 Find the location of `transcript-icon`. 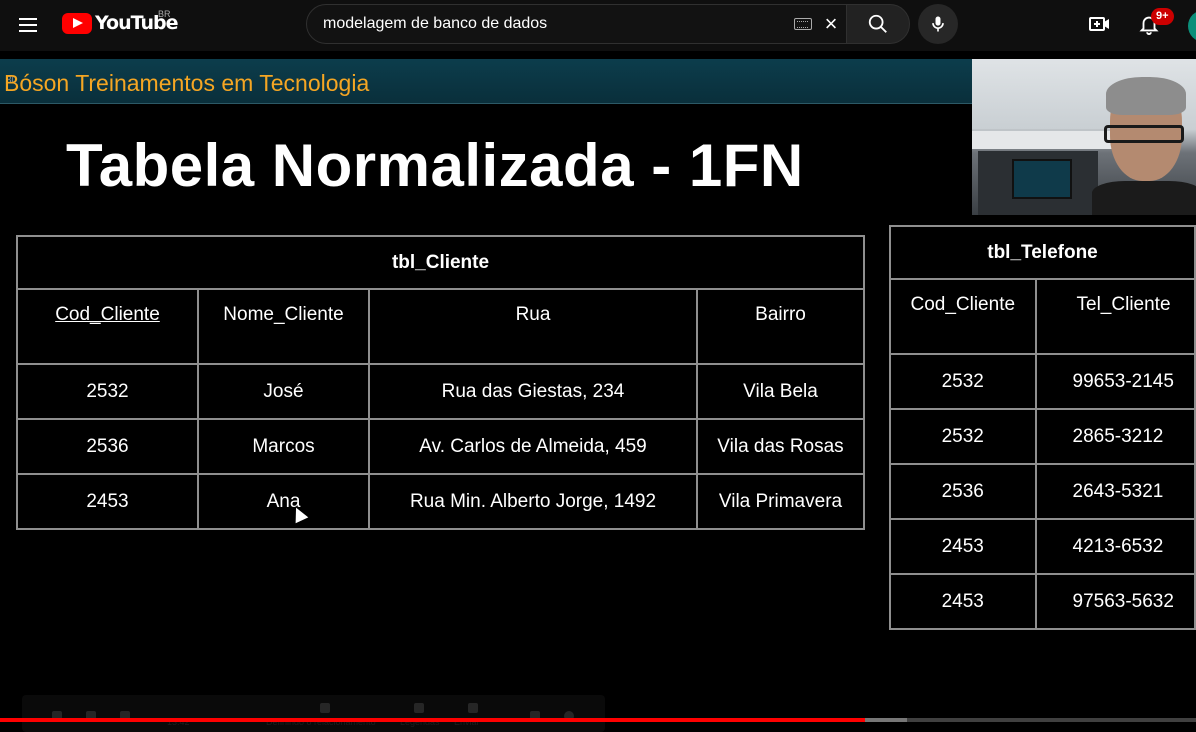

transcript-icon is located at coordinates (419, 708).